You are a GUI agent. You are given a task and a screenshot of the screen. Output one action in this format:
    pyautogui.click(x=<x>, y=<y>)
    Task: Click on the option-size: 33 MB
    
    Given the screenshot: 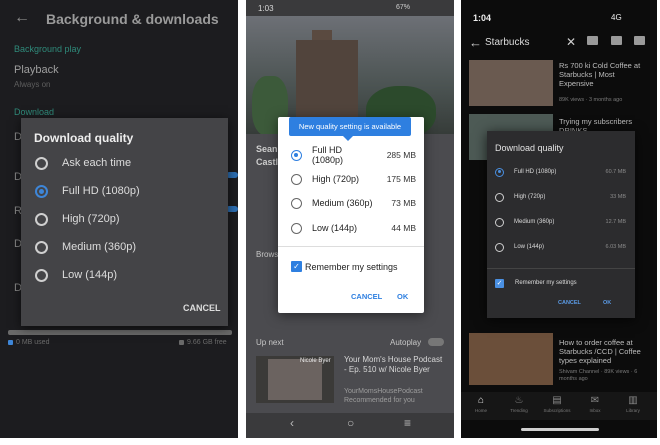 What is the action you would take?
    pyautogui.click(x=618, y=197)
    